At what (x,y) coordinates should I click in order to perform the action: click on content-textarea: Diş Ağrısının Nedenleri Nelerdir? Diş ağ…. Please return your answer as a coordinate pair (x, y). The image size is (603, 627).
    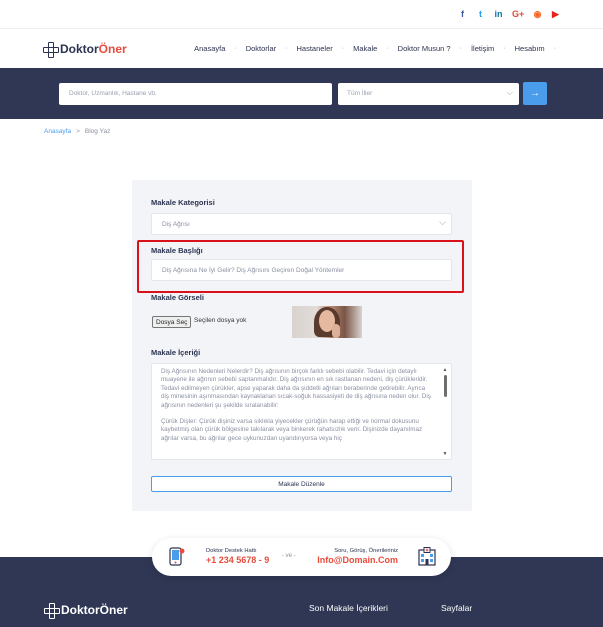
    Looking at the image, I should click on (301, 411).